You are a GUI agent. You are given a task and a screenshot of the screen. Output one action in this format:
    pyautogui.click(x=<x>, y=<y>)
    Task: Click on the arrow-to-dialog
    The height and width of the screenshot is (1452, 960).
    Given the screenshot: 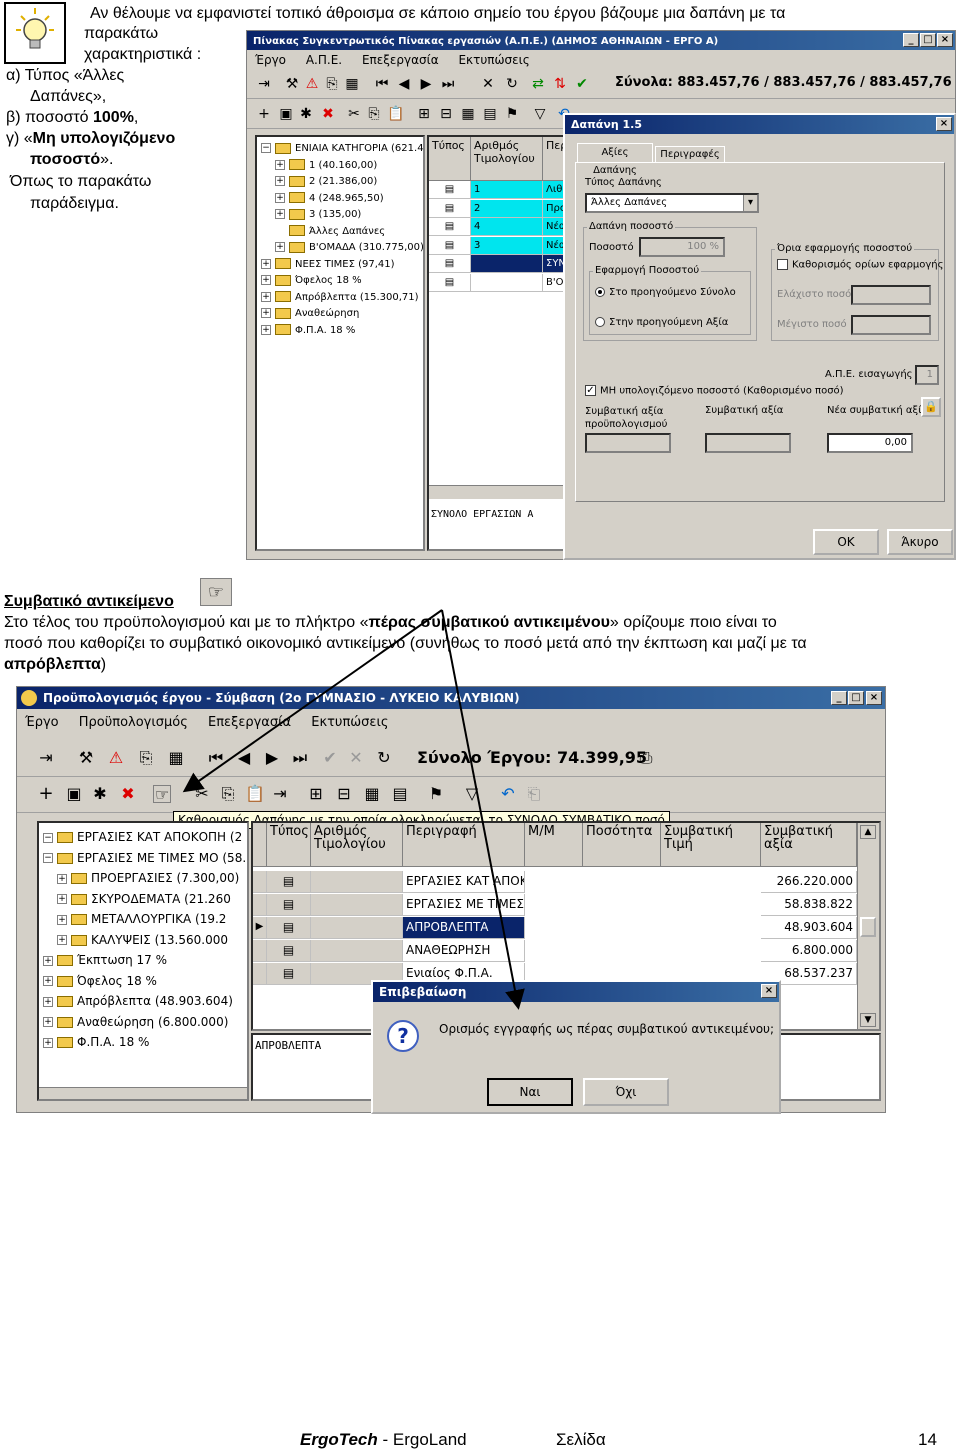 What is the action you would take?
    pyautogui.click(x=483, y=809)
    